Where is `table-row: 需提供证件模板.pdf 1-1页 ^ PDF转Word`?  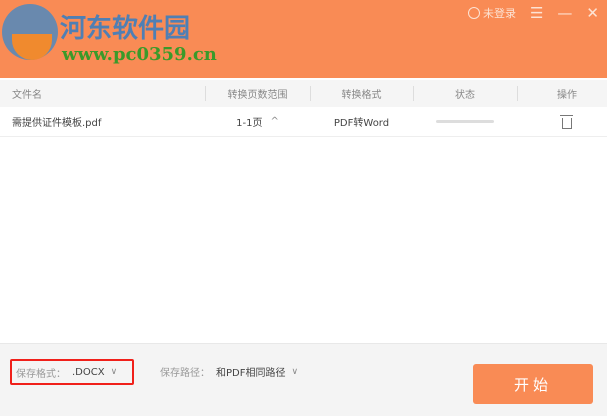 table-row: 需提供证件模板.pdf 1-1页 ^ PDF转Word is located at coordinates (303, 122).